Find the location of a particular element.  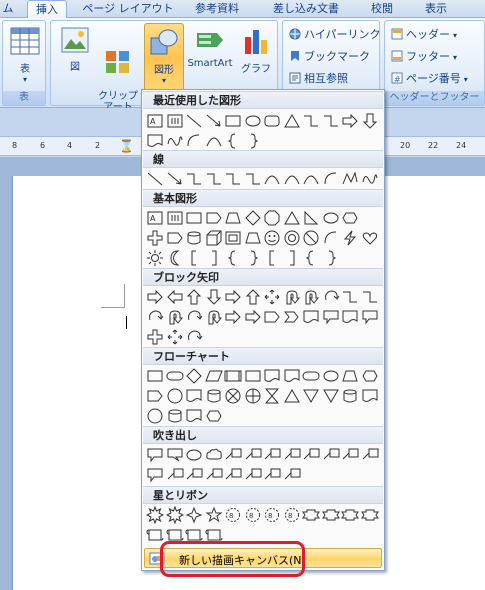

tab-references: 参考資料 is located at coordinates (217, 9).